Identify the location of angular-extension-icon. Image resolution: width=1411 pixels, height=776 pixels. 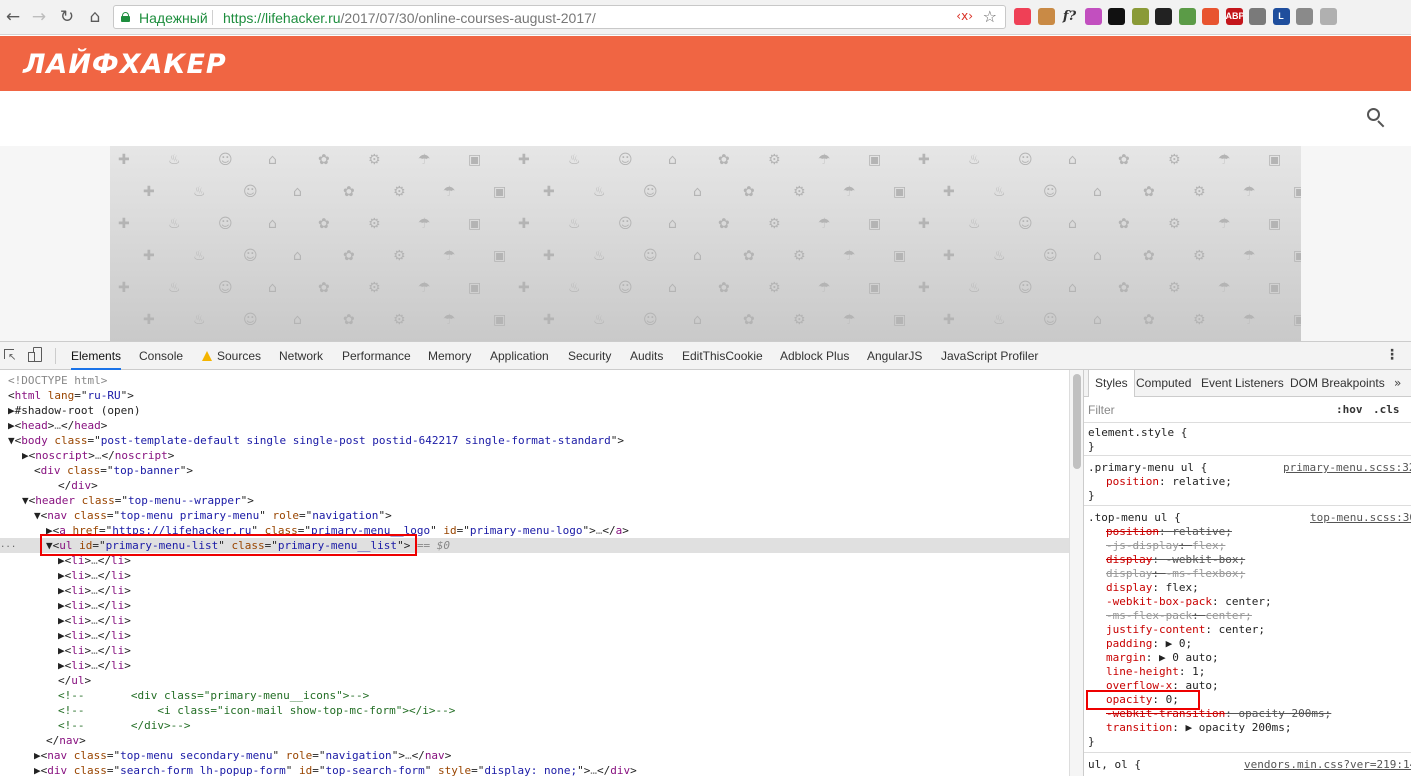
(1328, 16).